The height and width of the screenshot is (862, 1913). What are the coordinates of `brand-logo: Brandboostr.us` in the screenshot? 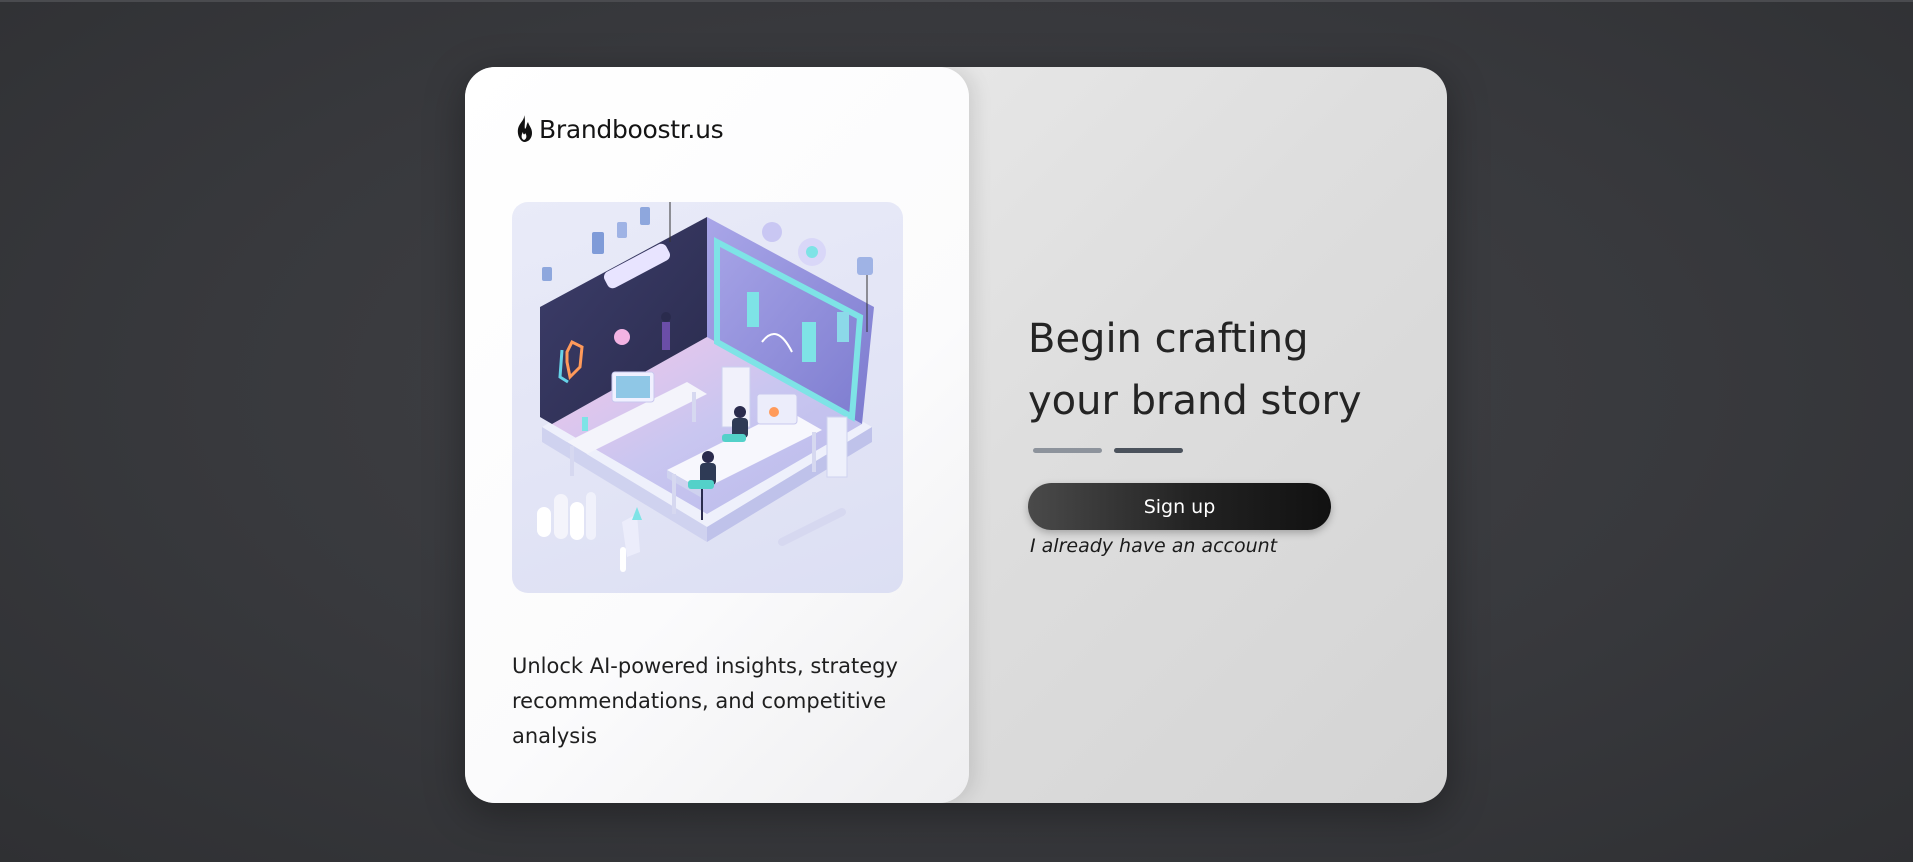 It's located at (618, 129).